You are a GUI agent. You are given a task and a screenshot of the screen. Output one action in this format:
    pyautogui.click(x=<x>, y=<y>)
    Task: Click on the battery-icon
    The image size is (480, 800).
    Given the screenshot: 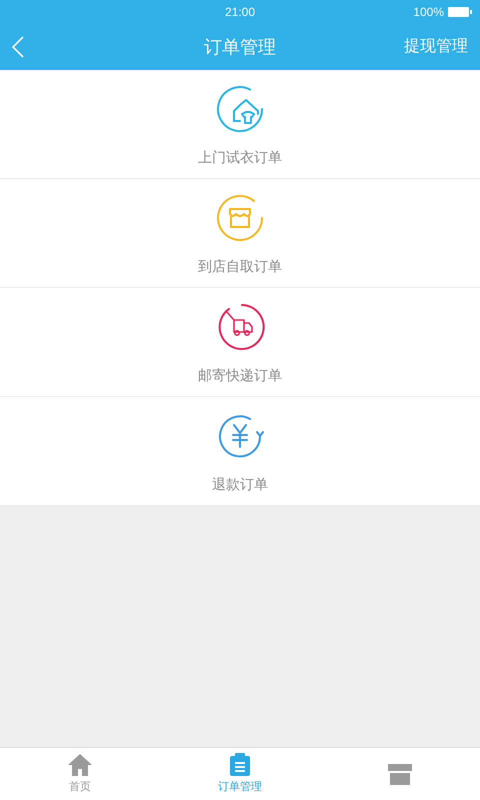 What is the action you would take?
    pyautogui.click(x=460, y=12)
    